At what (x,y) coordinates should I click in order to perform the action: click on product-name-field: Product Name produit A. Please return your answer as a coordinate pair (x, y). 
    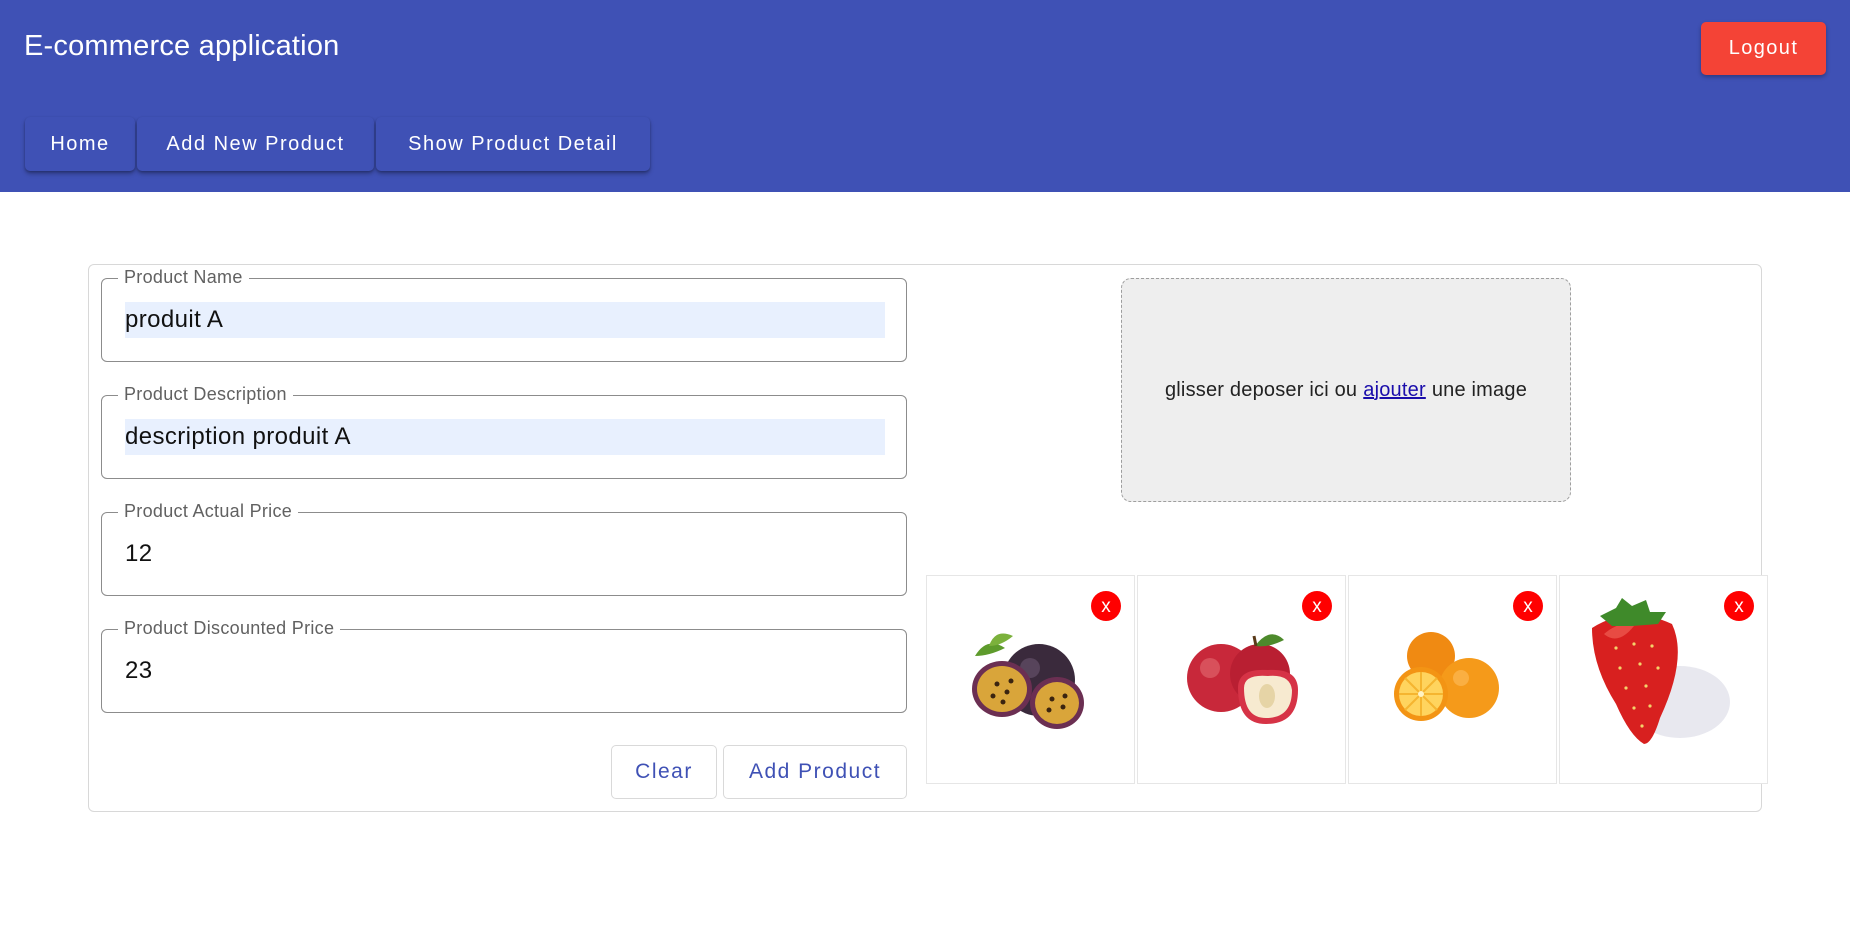
    Looking at the image, I should click on (504, 314).